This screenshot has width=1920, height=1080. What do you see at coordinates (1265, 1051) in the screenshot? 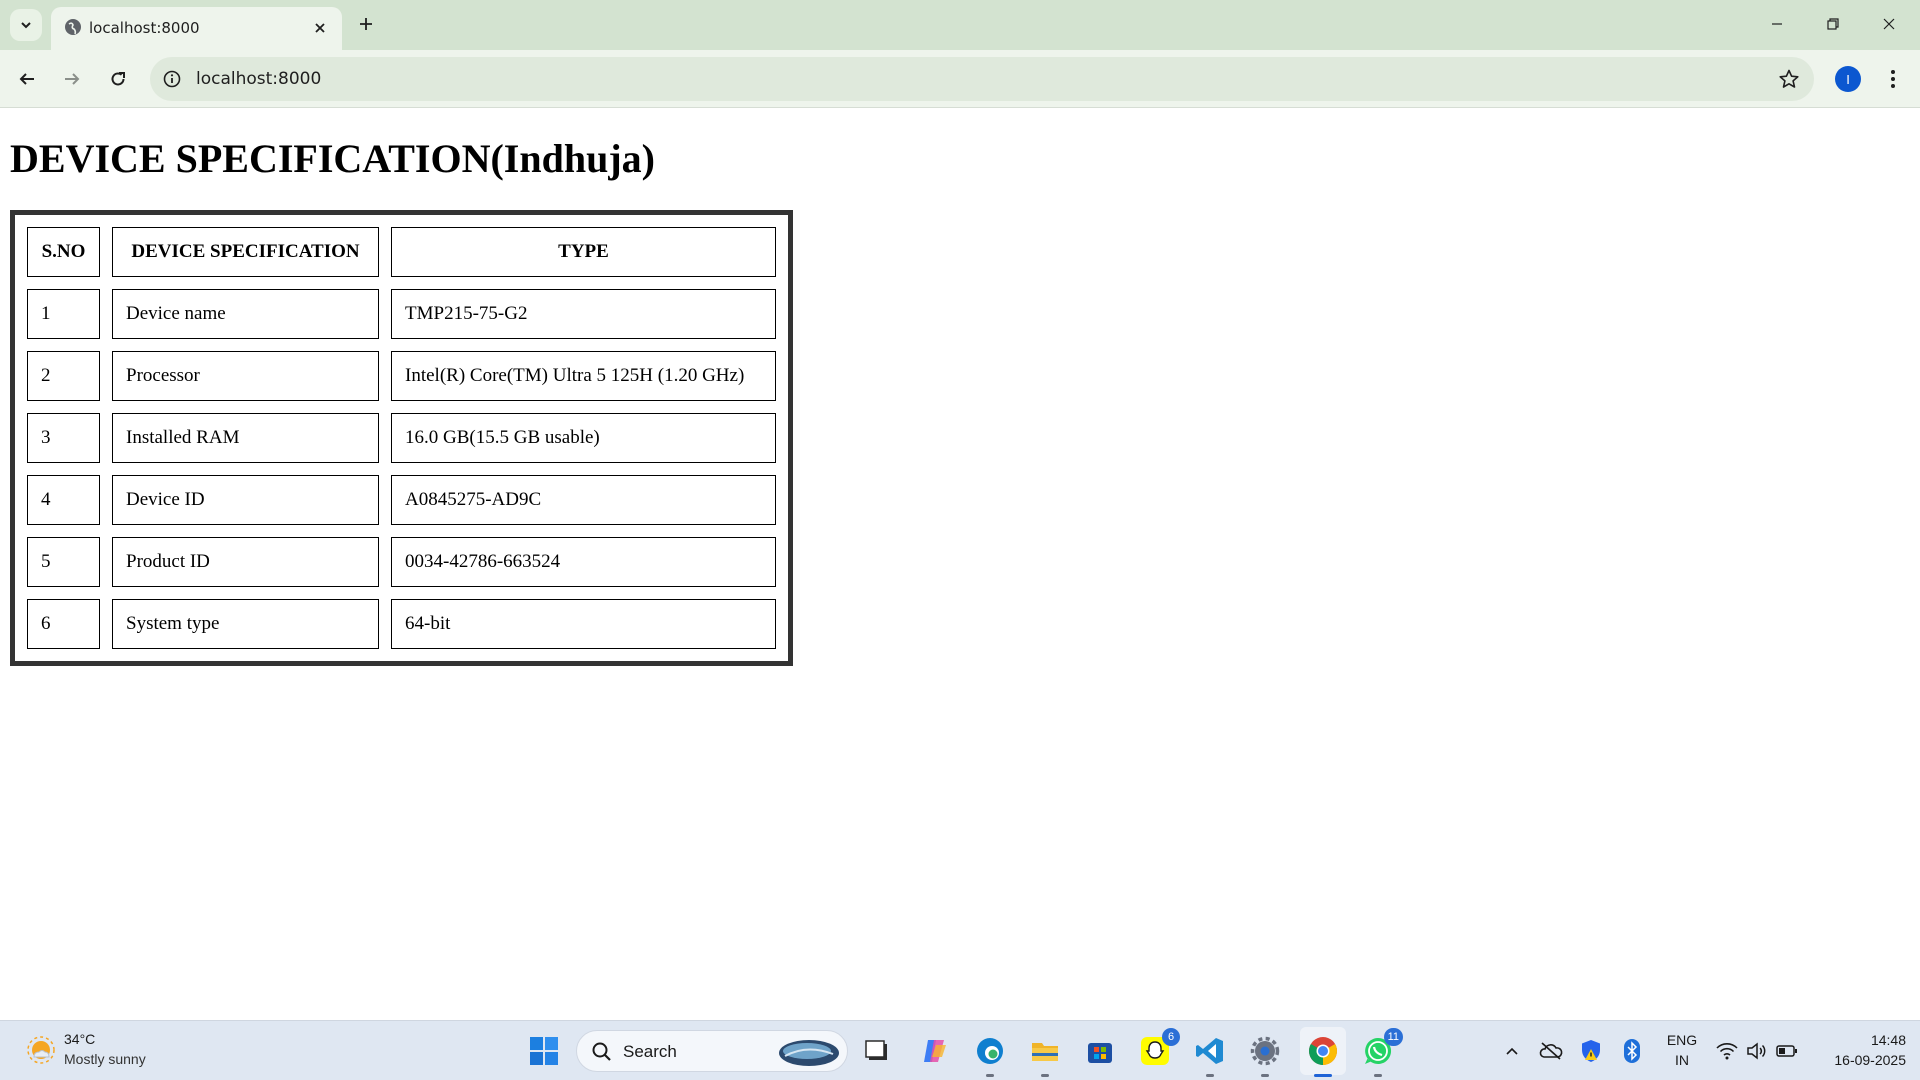
I see `gear-icon` at bounding box center [1265, 1051].